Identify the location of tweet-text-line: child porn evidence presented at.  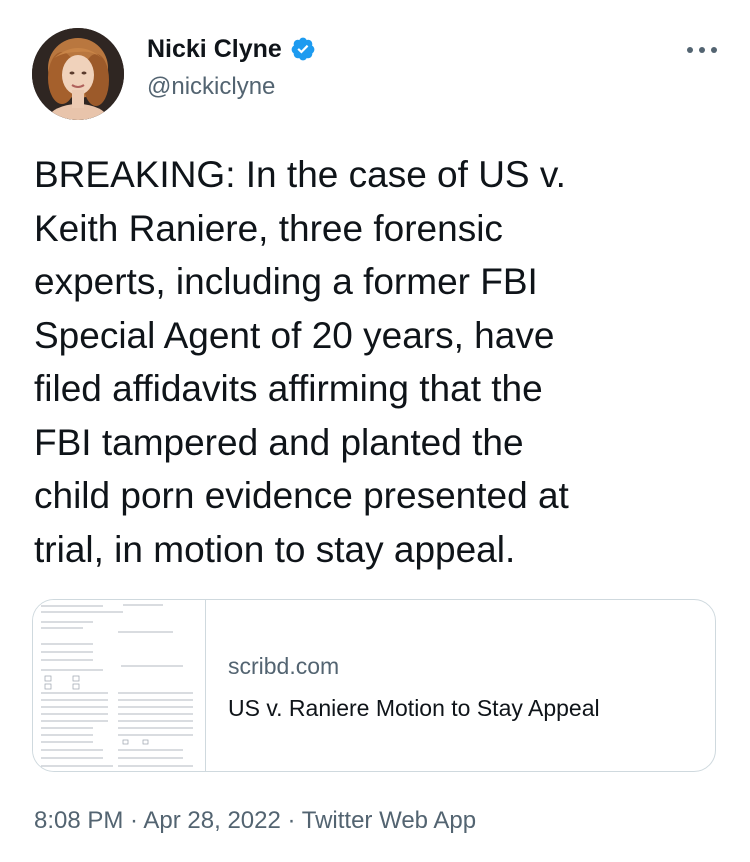
(301, 495).